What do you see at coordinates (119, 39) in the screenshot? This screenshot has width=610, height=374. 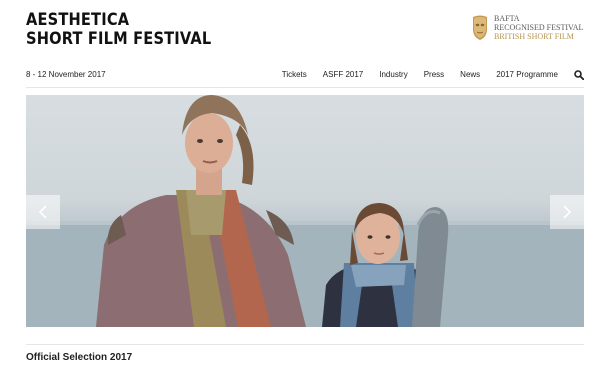 I see `logo-line-2: SHORT FILM FESTIVAL` at bounding box center [119, 39].